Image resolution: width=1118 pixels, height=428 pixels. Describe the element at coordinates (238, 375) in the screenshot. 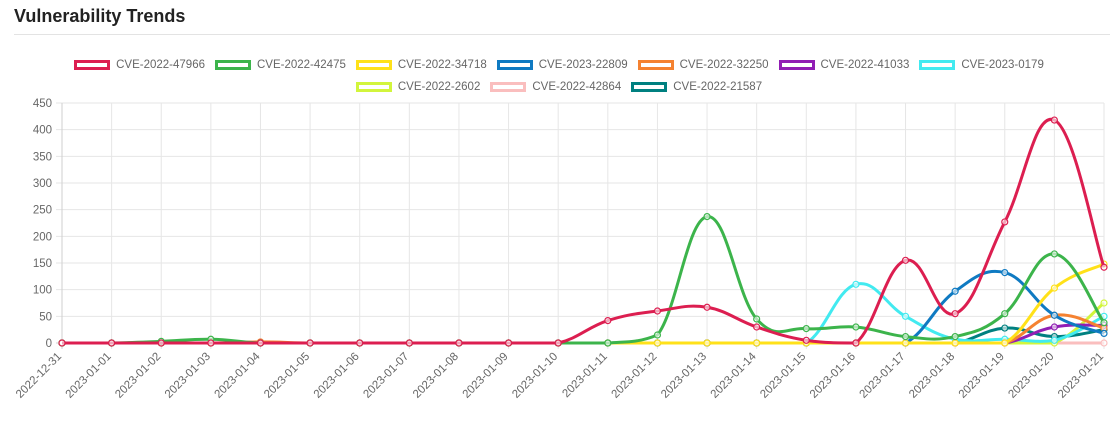

I see `x-tick-label: 2023-01-04` at that location.